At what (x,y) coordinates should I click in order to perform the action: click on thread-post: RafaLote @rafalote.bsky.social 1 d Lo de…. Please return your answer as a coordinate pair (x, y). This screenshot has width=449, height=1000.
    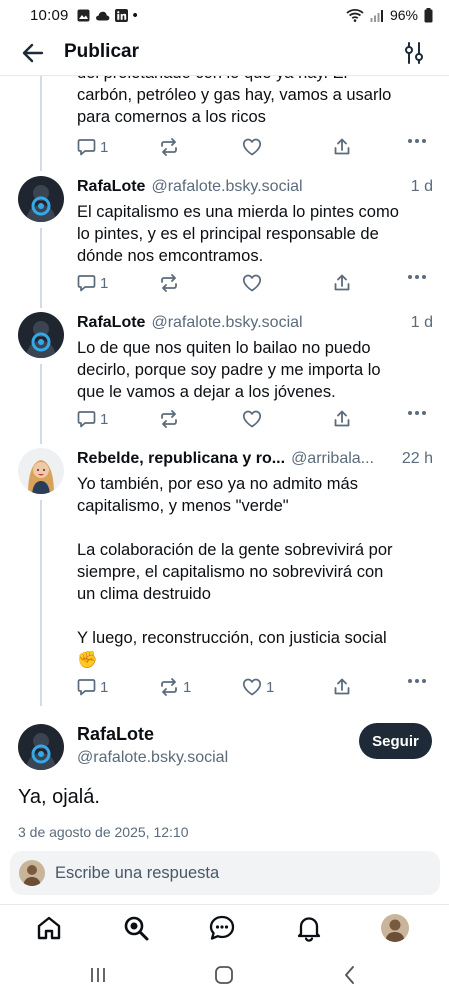
    Looking at the image, I should click on (224, 380).